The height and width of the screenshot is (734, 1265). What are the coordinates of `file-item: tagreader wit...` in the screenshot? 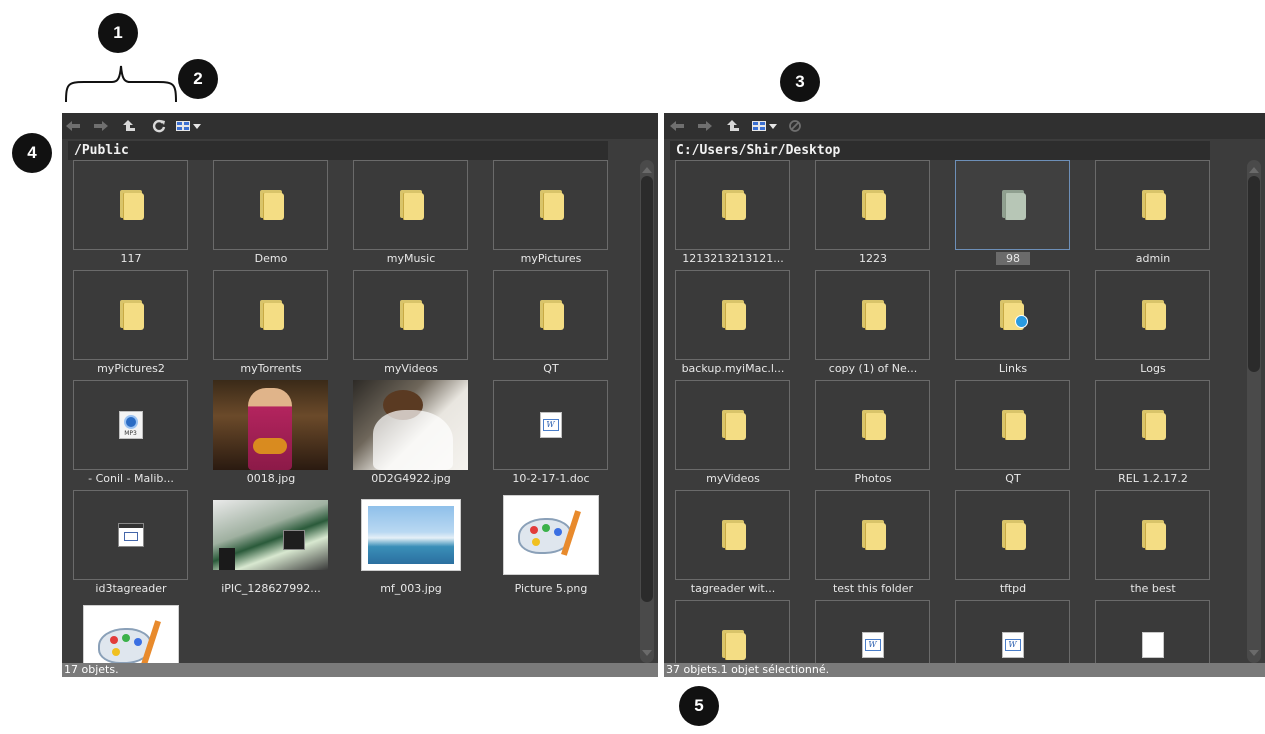 It's located at (740, 545).